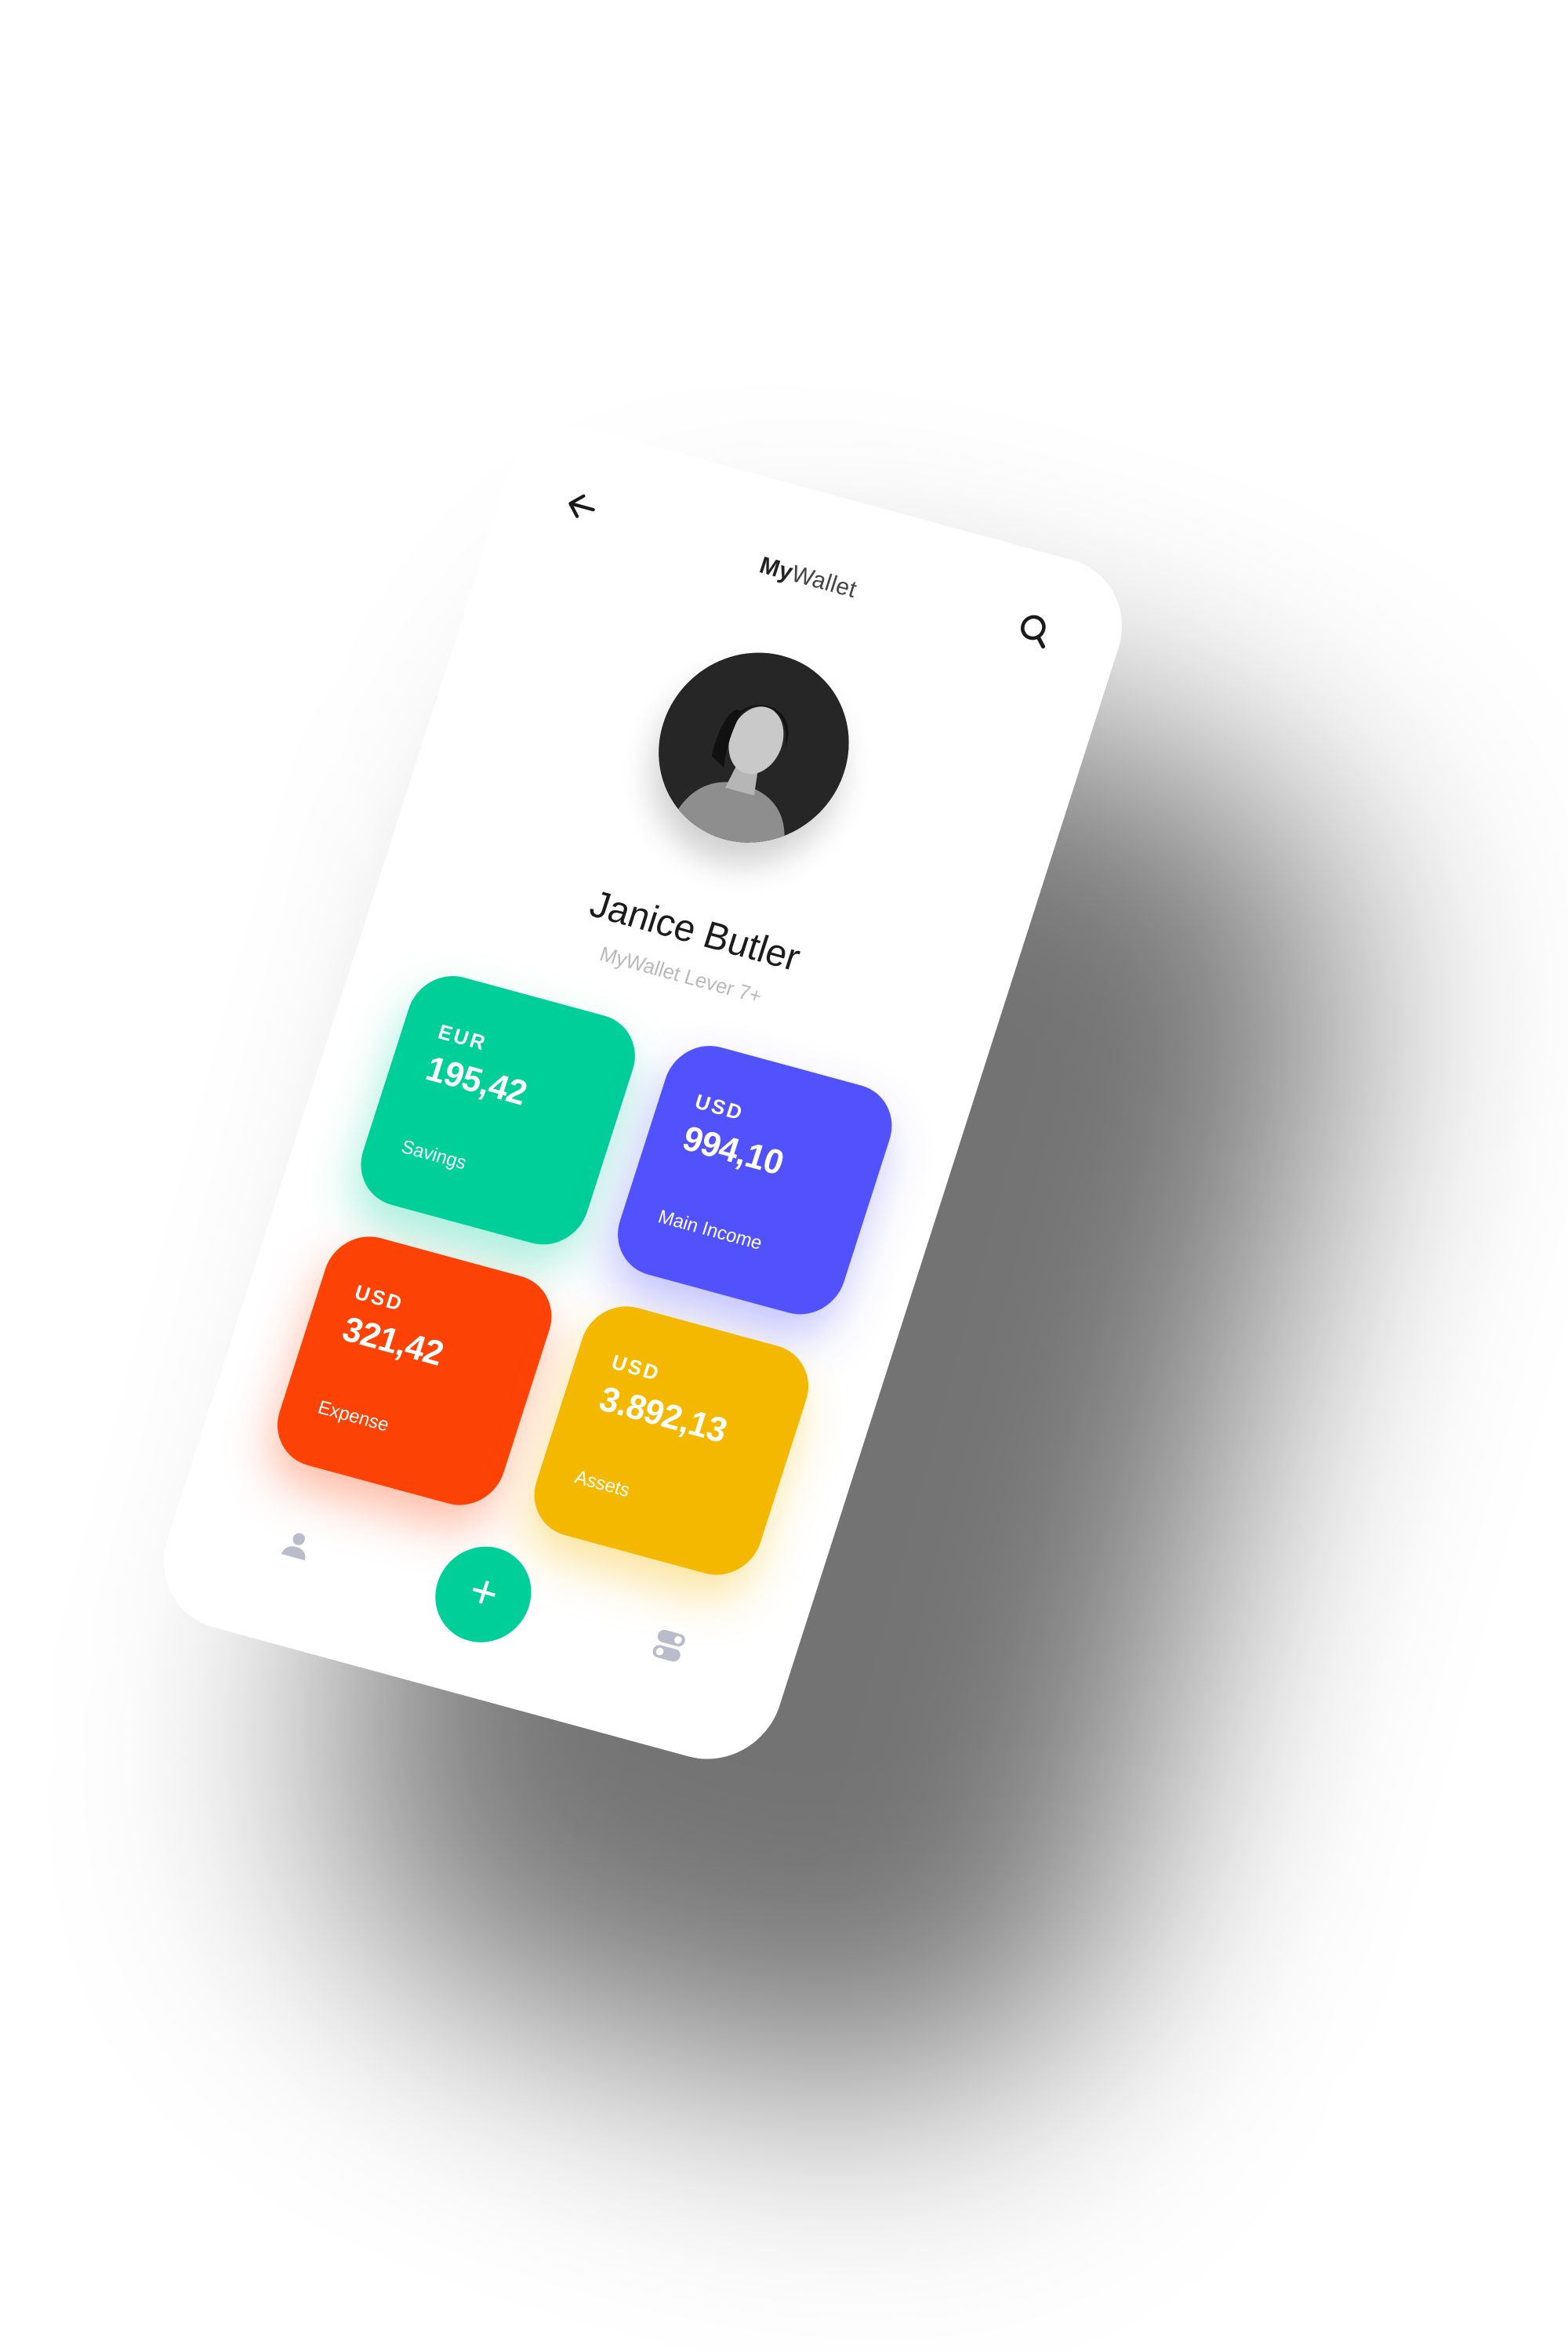  Describe the element at coordinates (353, 1416) in the screenshot. I see `card-label: Expense` at that location.